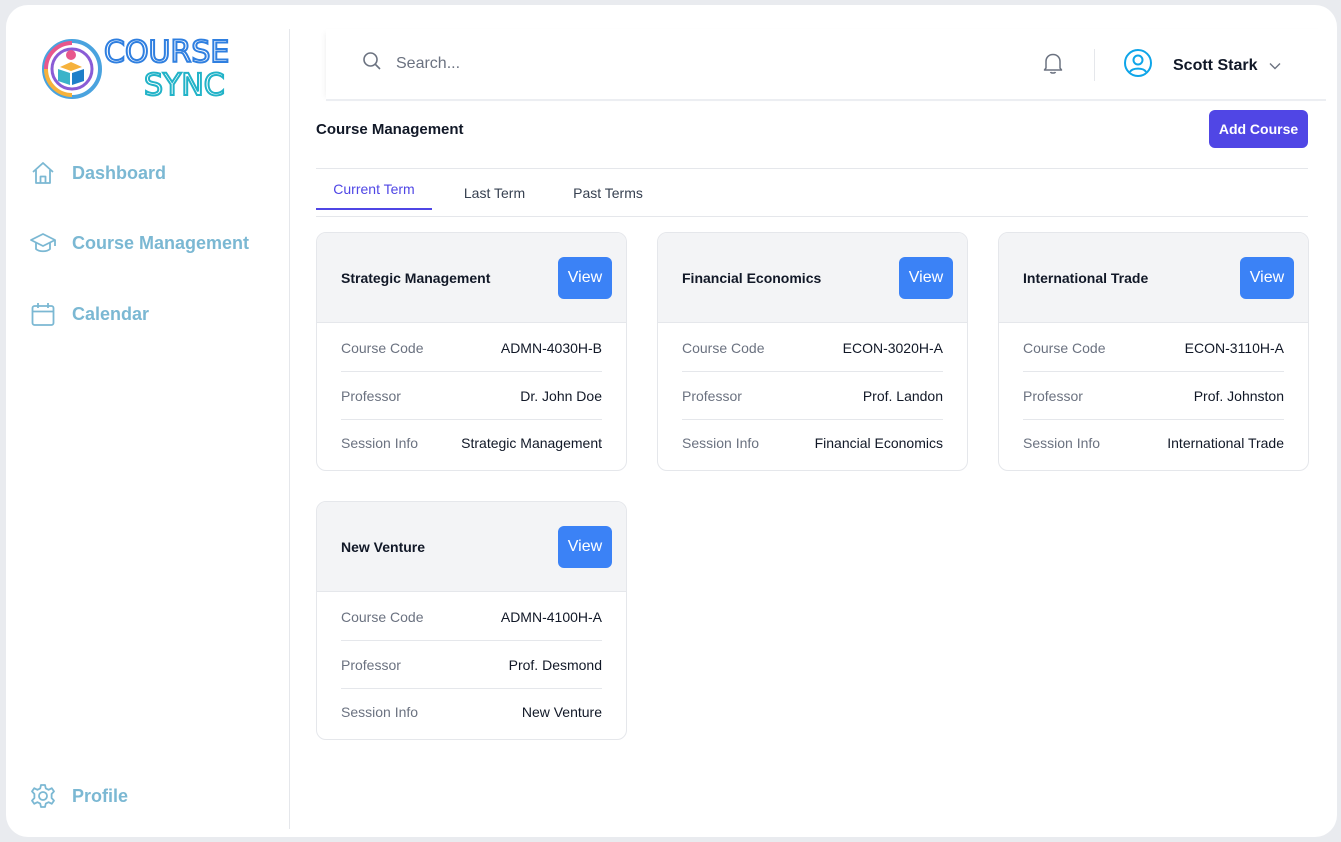  Describe the element at coordinates (1086, 278) in the screenshot. I see `course-title: International Trade` at that location.